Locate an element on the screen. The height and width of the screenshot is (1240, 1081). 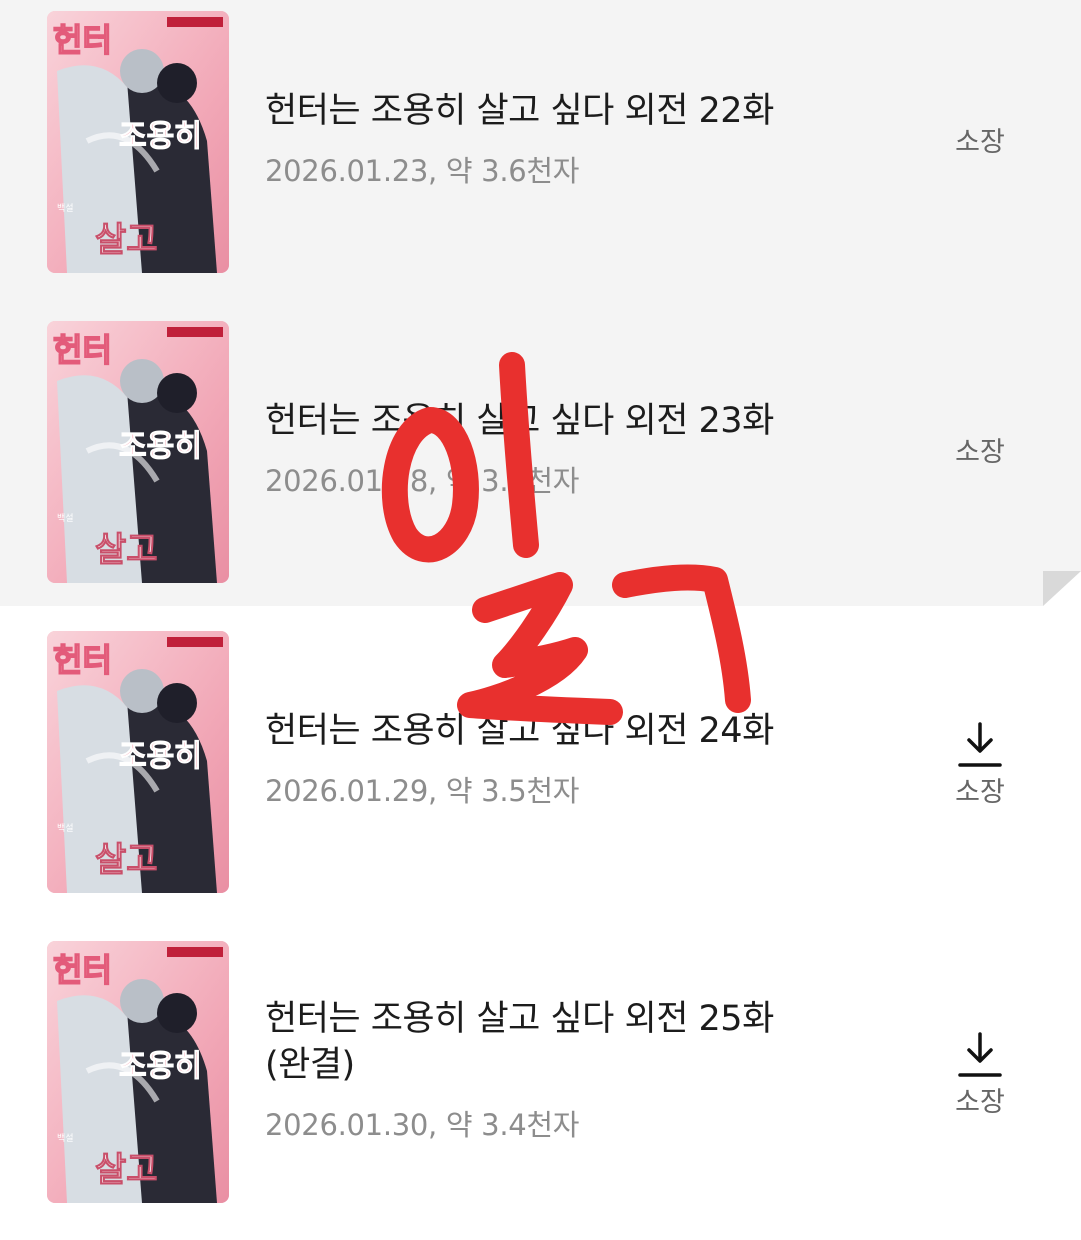
episode-title: 헌터는 조용히 살고 싶다 외전 23화 is located at coordinates (519, 421).